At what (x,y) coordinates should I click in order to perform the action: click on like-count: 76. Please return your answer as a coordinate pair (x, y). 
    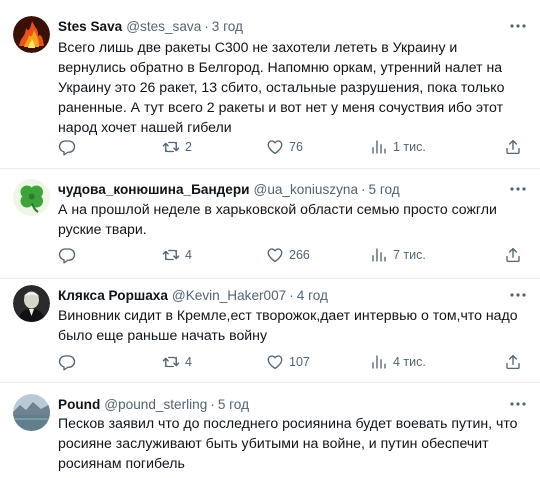
    Looking at the image, I should click on (296, 147).